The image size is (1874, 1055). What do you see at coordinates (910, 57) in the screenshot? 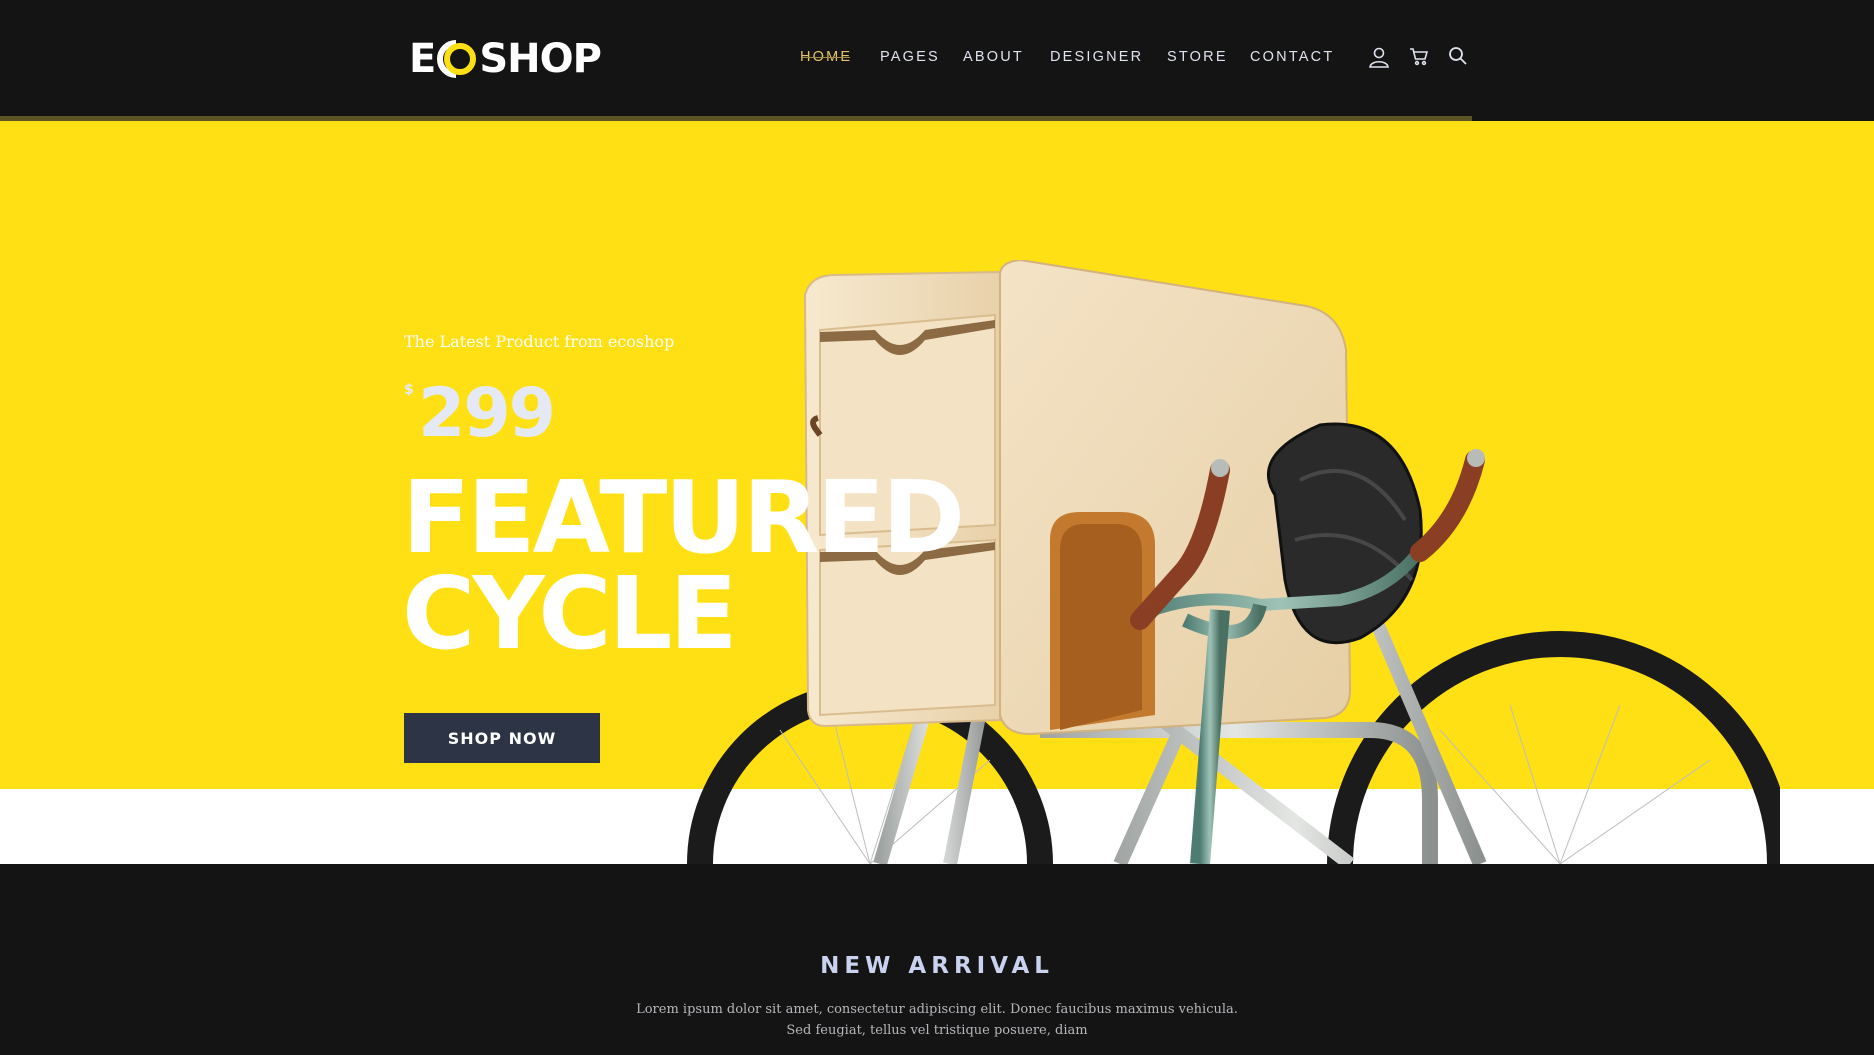
I see `nav-pages: PAGES` at bounding box center [910, 57].